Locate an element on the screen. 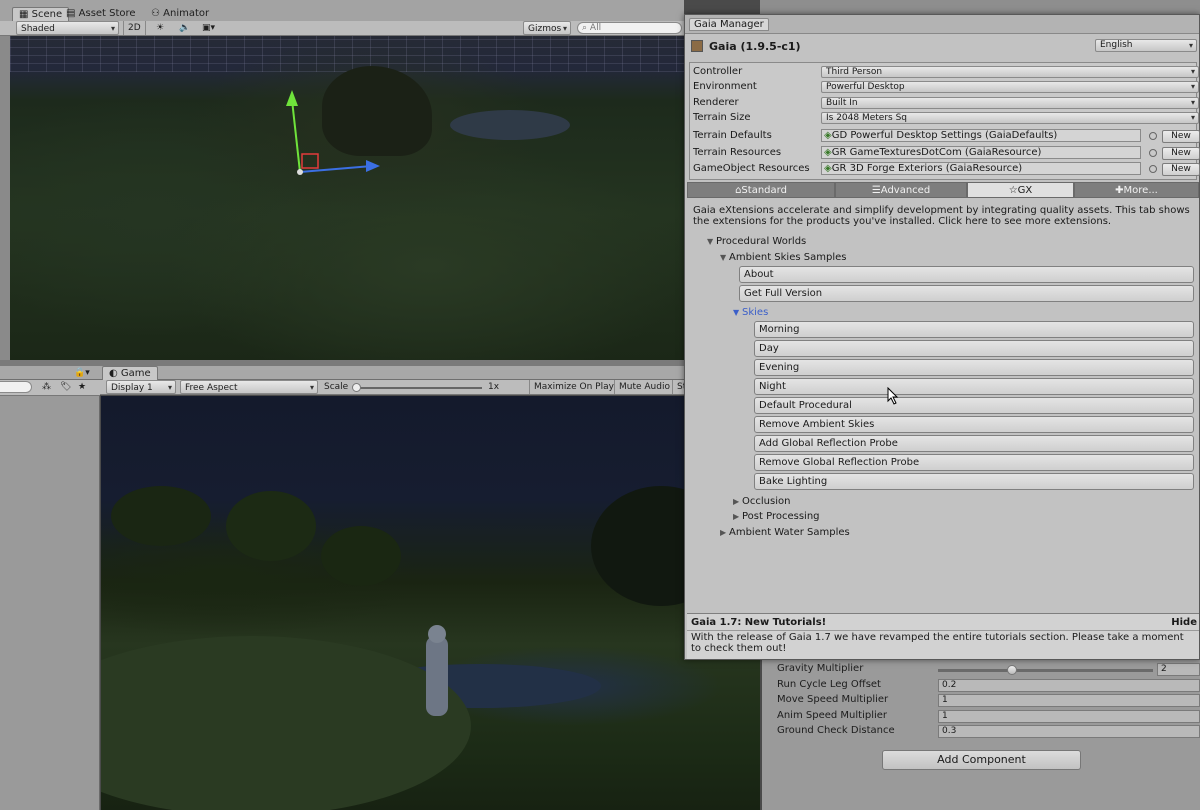 The width and height of the screenshot is (1200, 810). scene-icon: ▦ is located at coordinates (25, 14).